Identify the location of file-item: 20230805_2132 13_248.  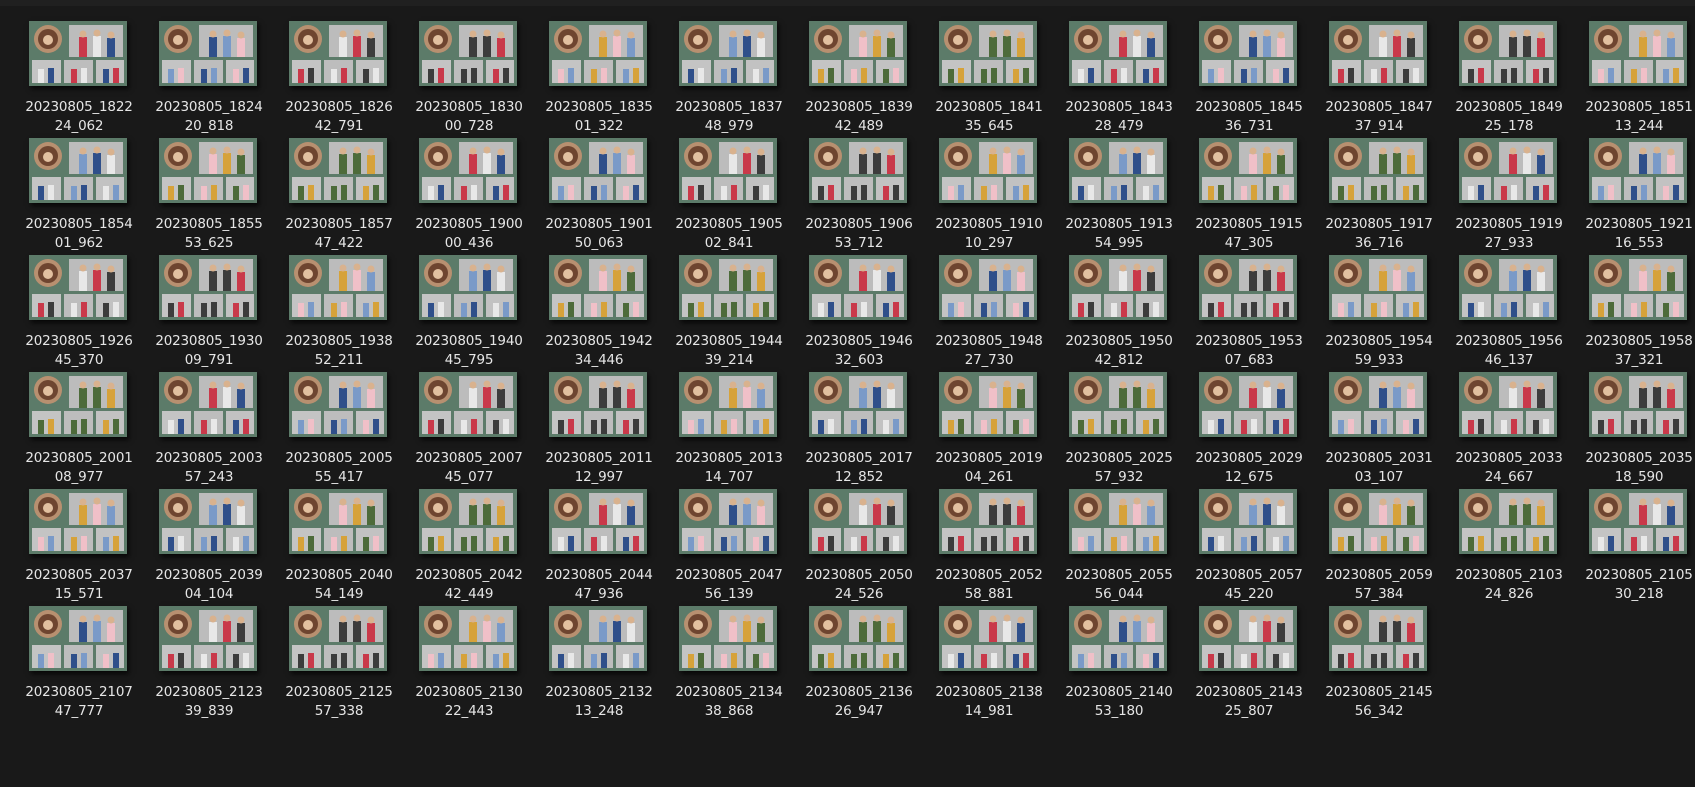
(599, 658).